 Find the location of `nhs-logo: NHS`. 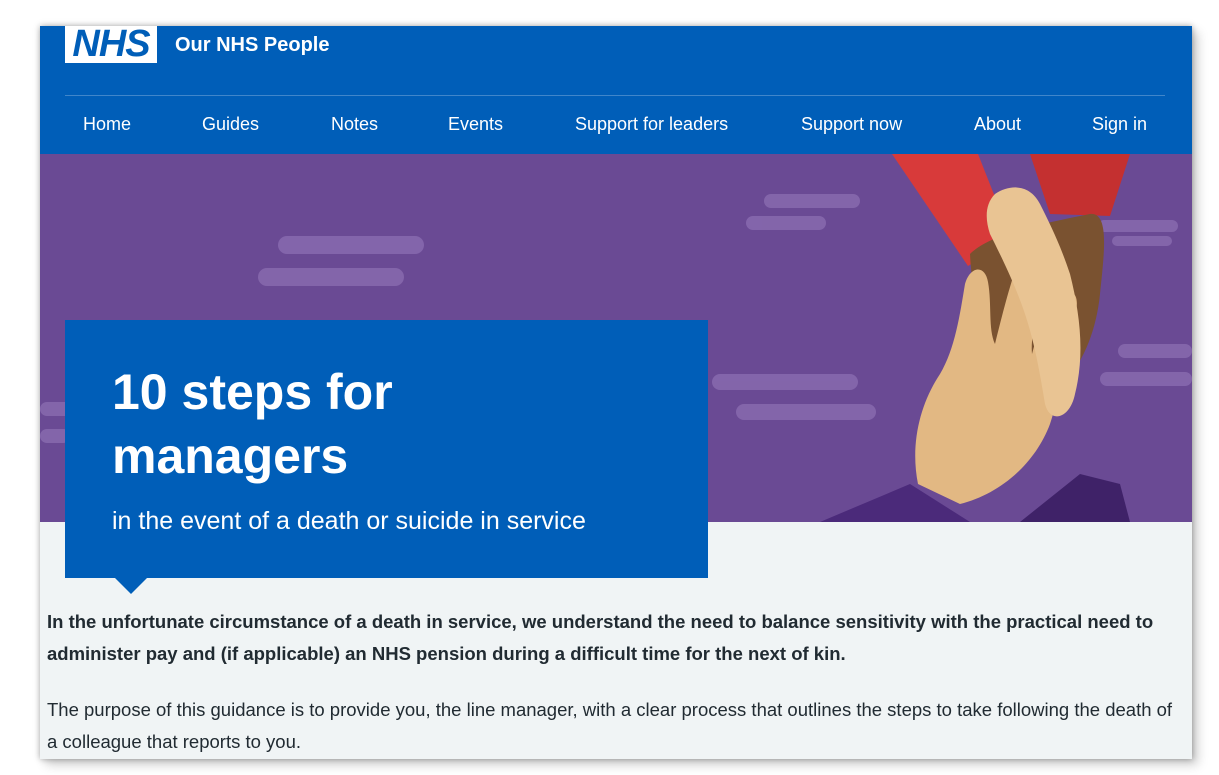

nhs-logo: NHS is located at coordinates (111, 44).